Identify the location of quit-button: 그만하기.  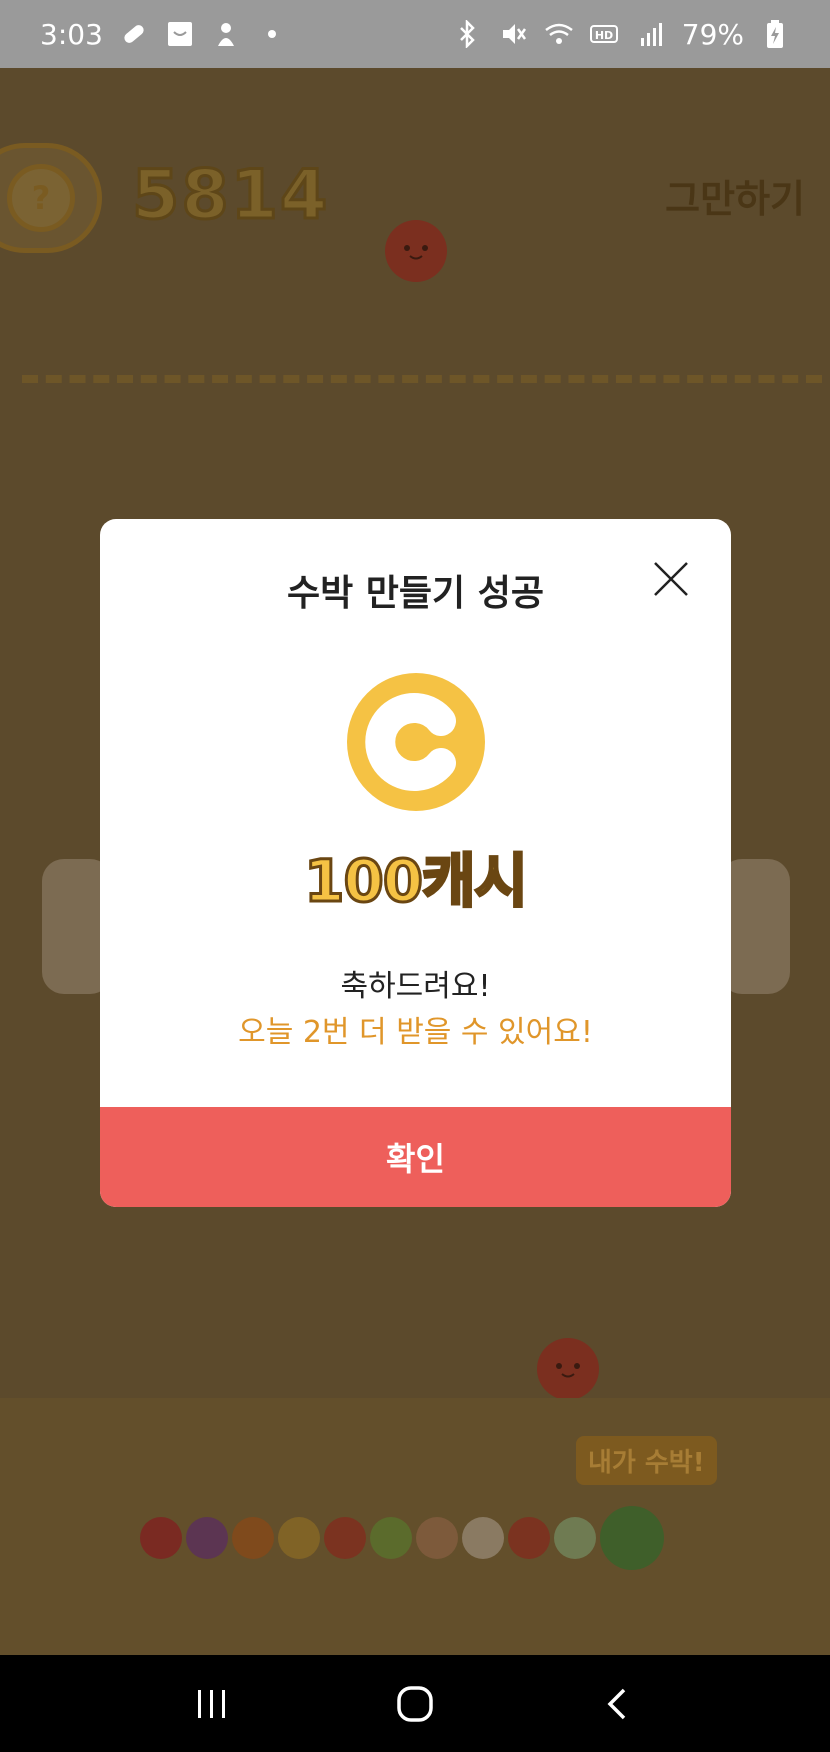
(735, 195).